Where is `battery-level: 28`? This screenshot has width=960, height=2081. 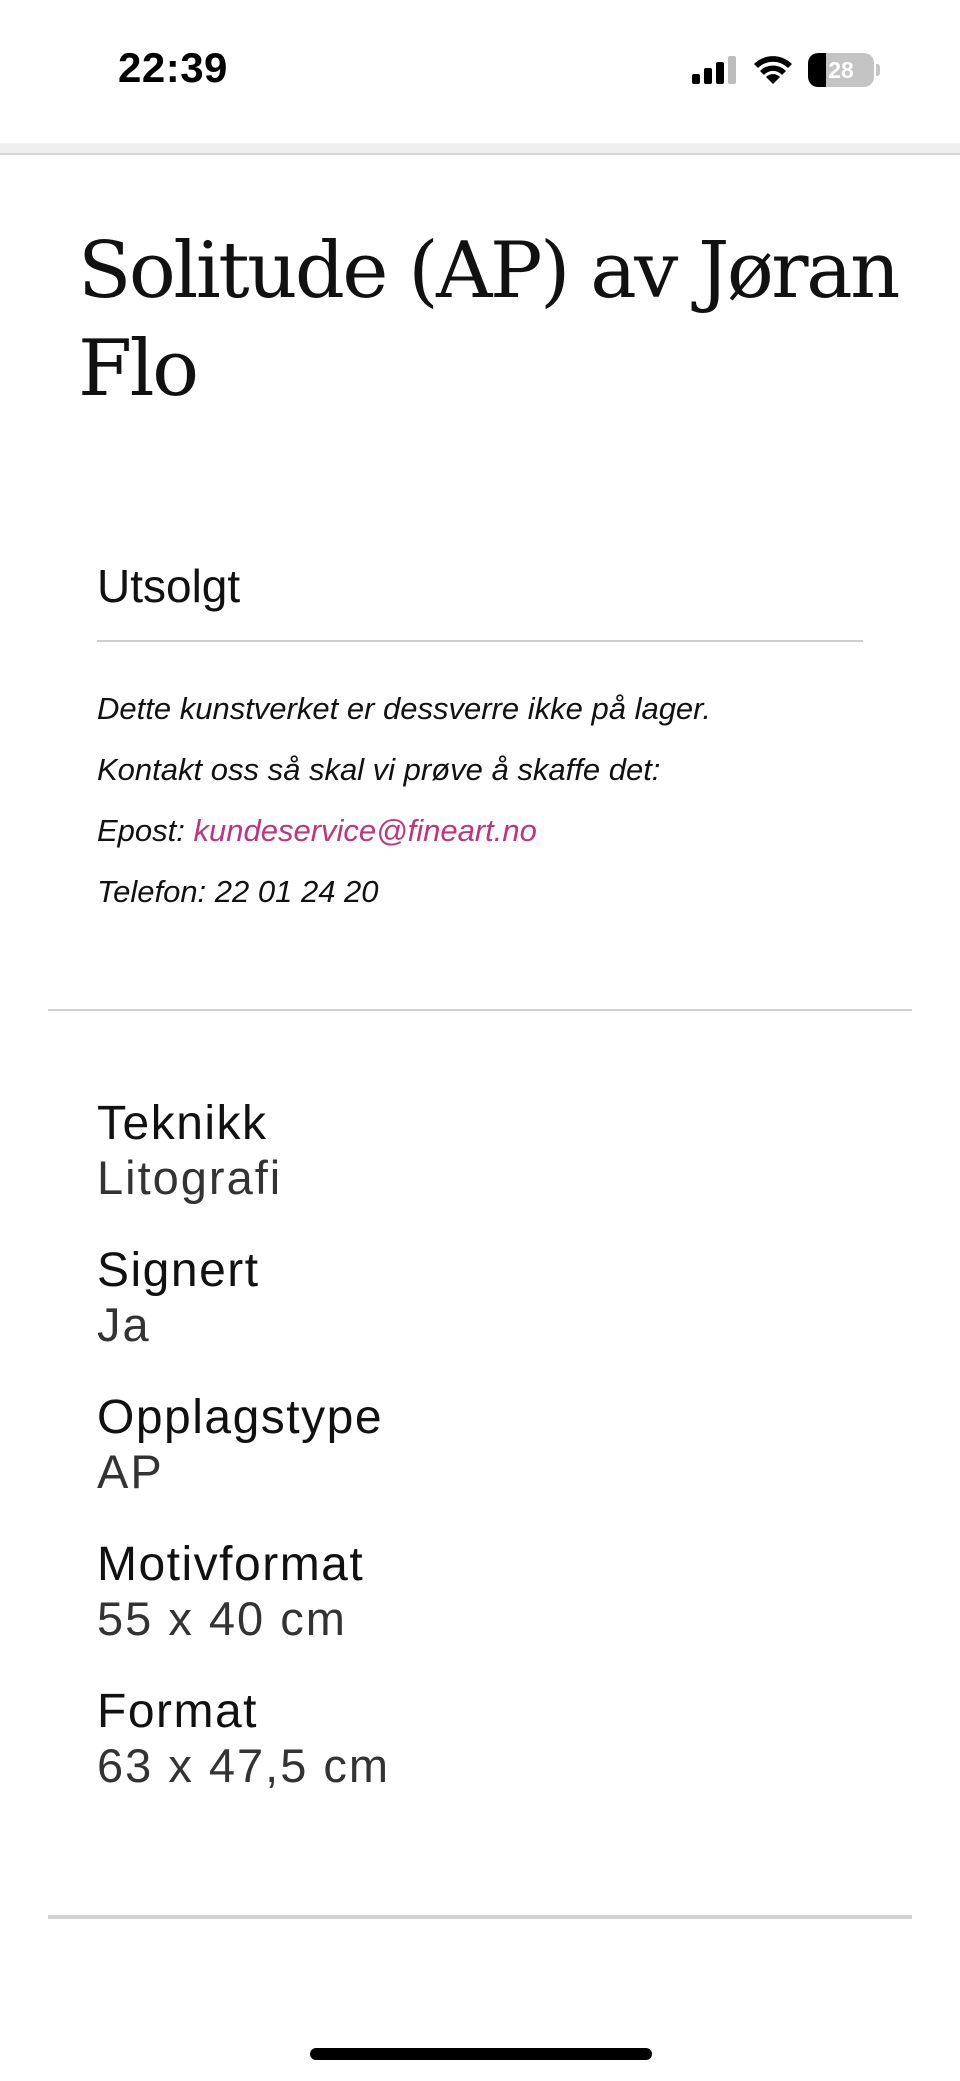
battery-level: 28 is located at coordinates (841, 69).